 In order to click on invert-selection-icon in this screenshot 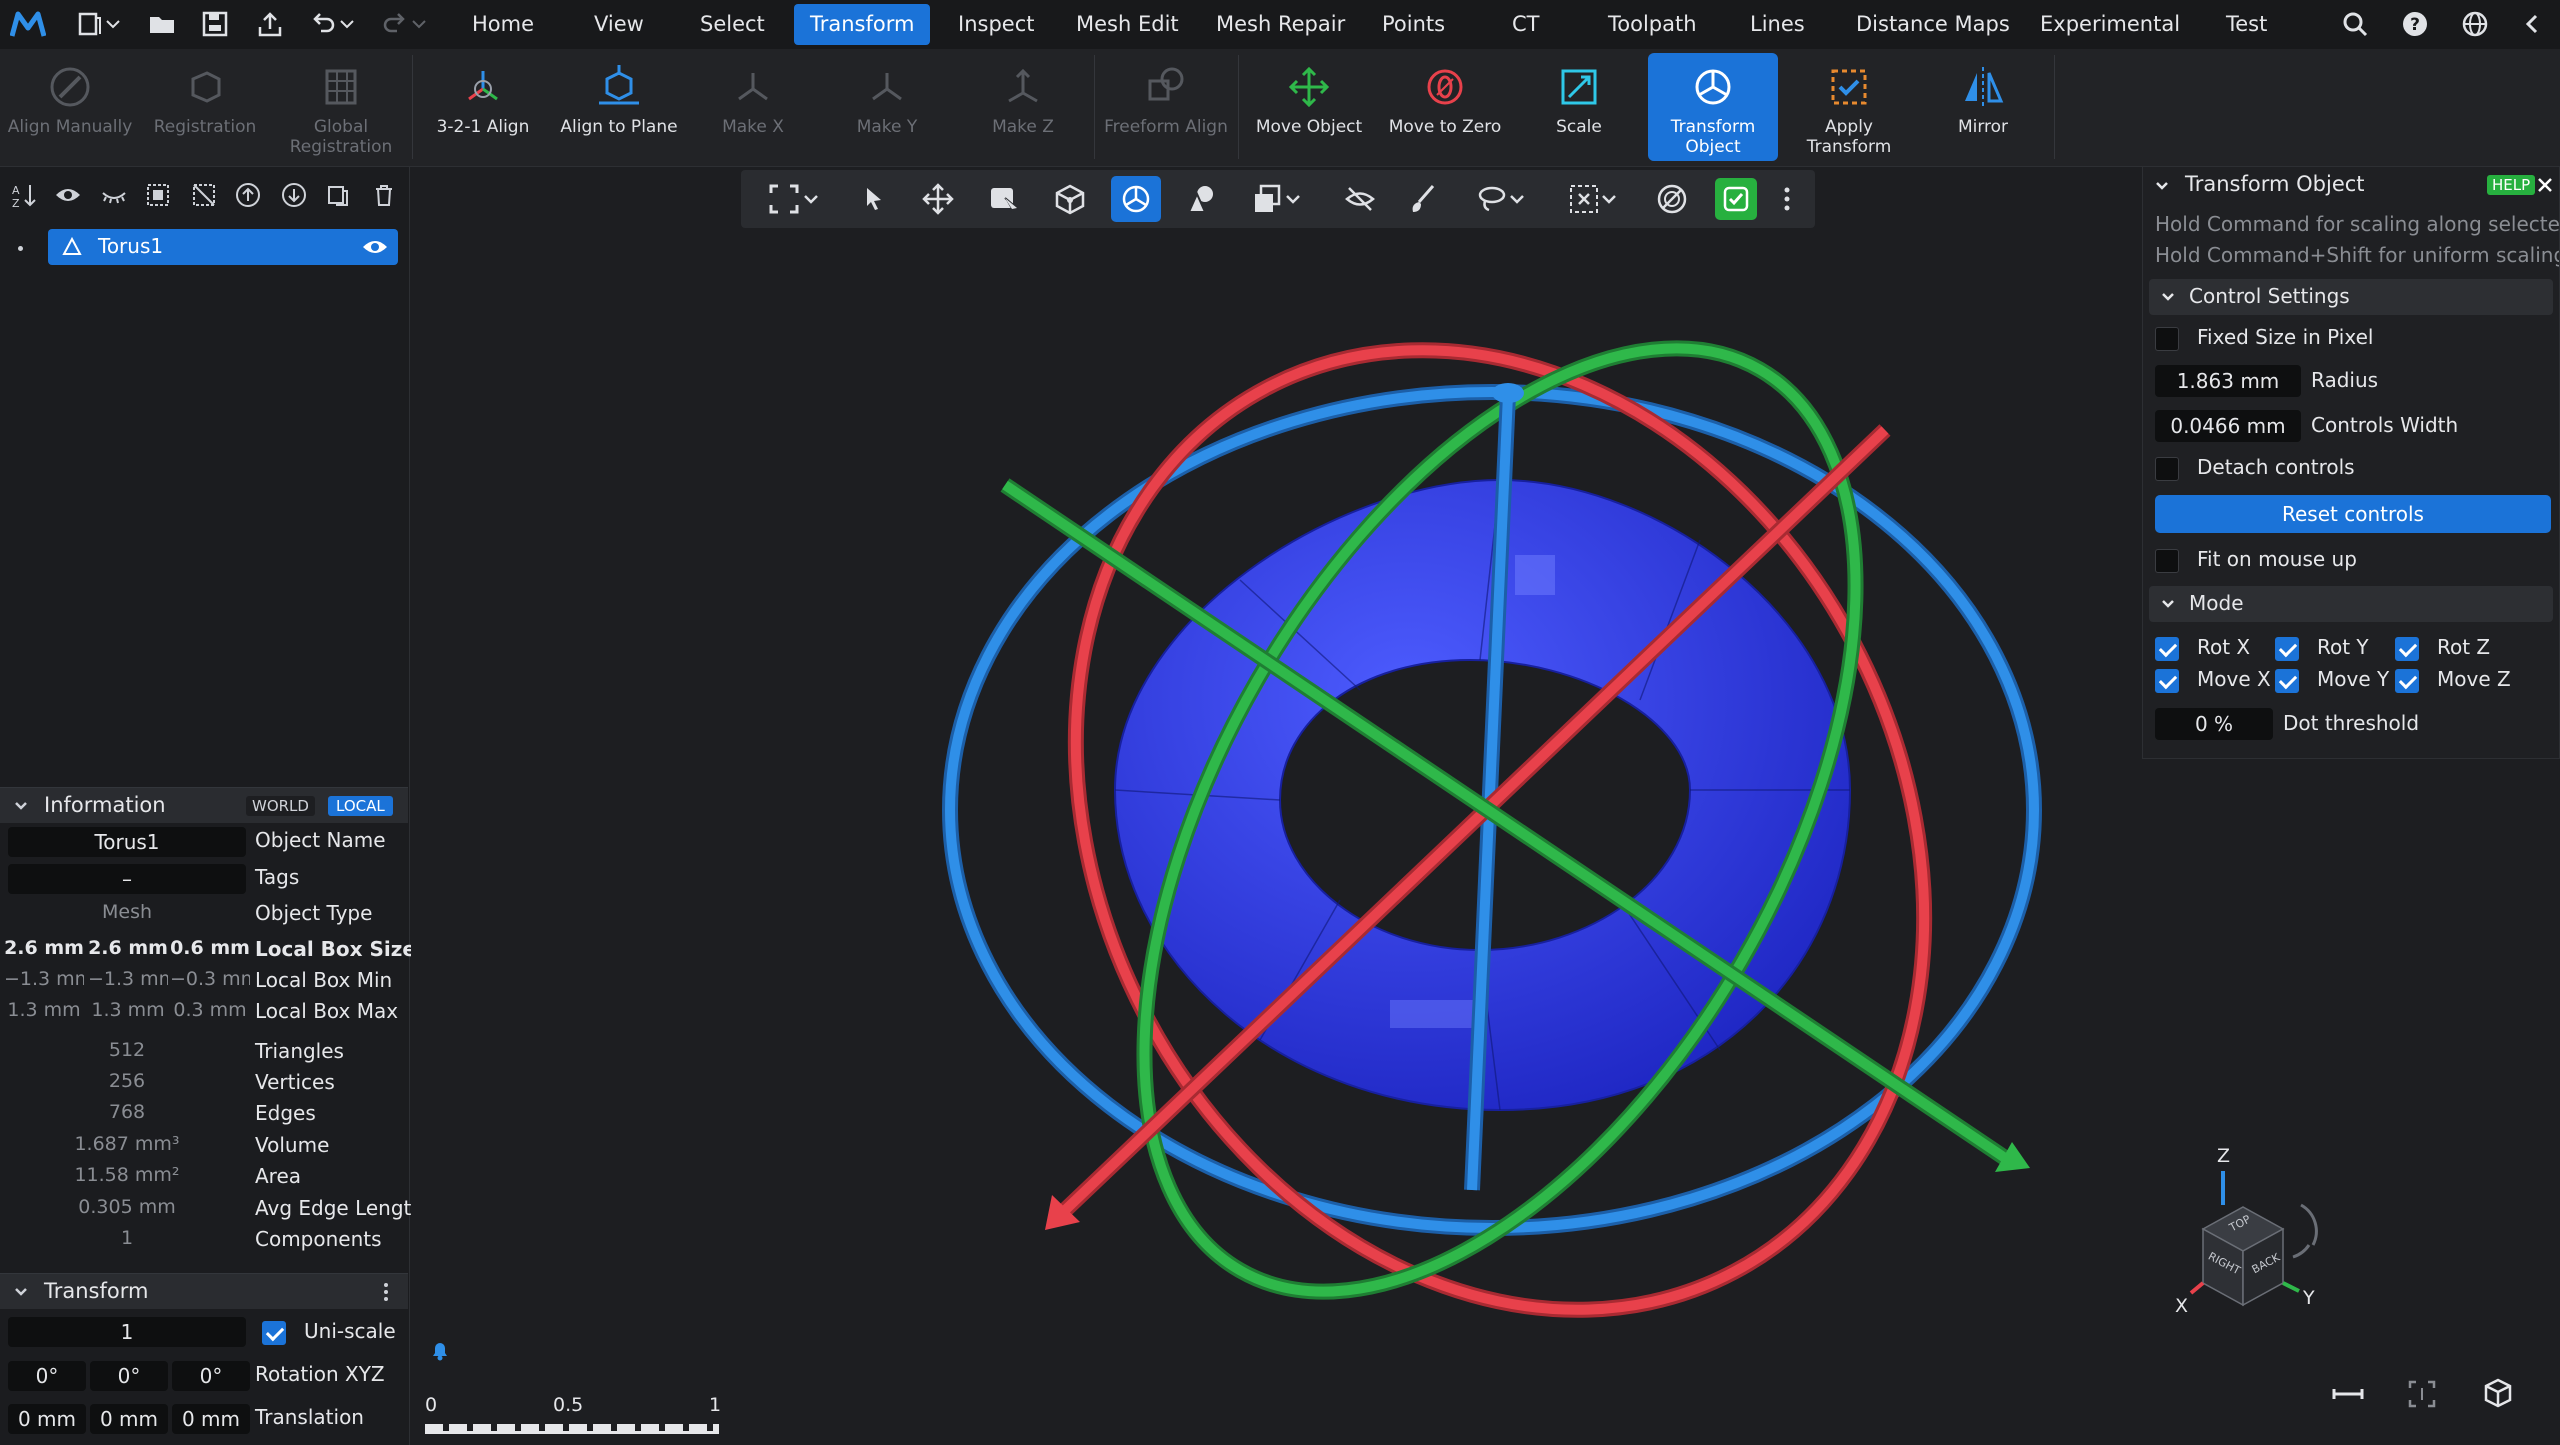, I will do `click(1672, 199)`.